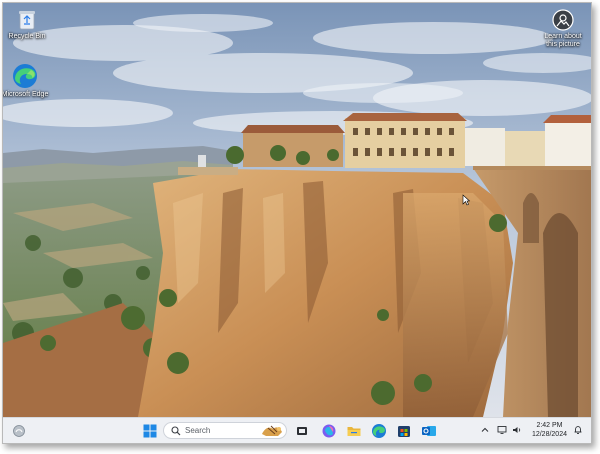 This screenshot has height=454, width=600. I want to click on clock-date: 12/28/2024, so click(549, 434).